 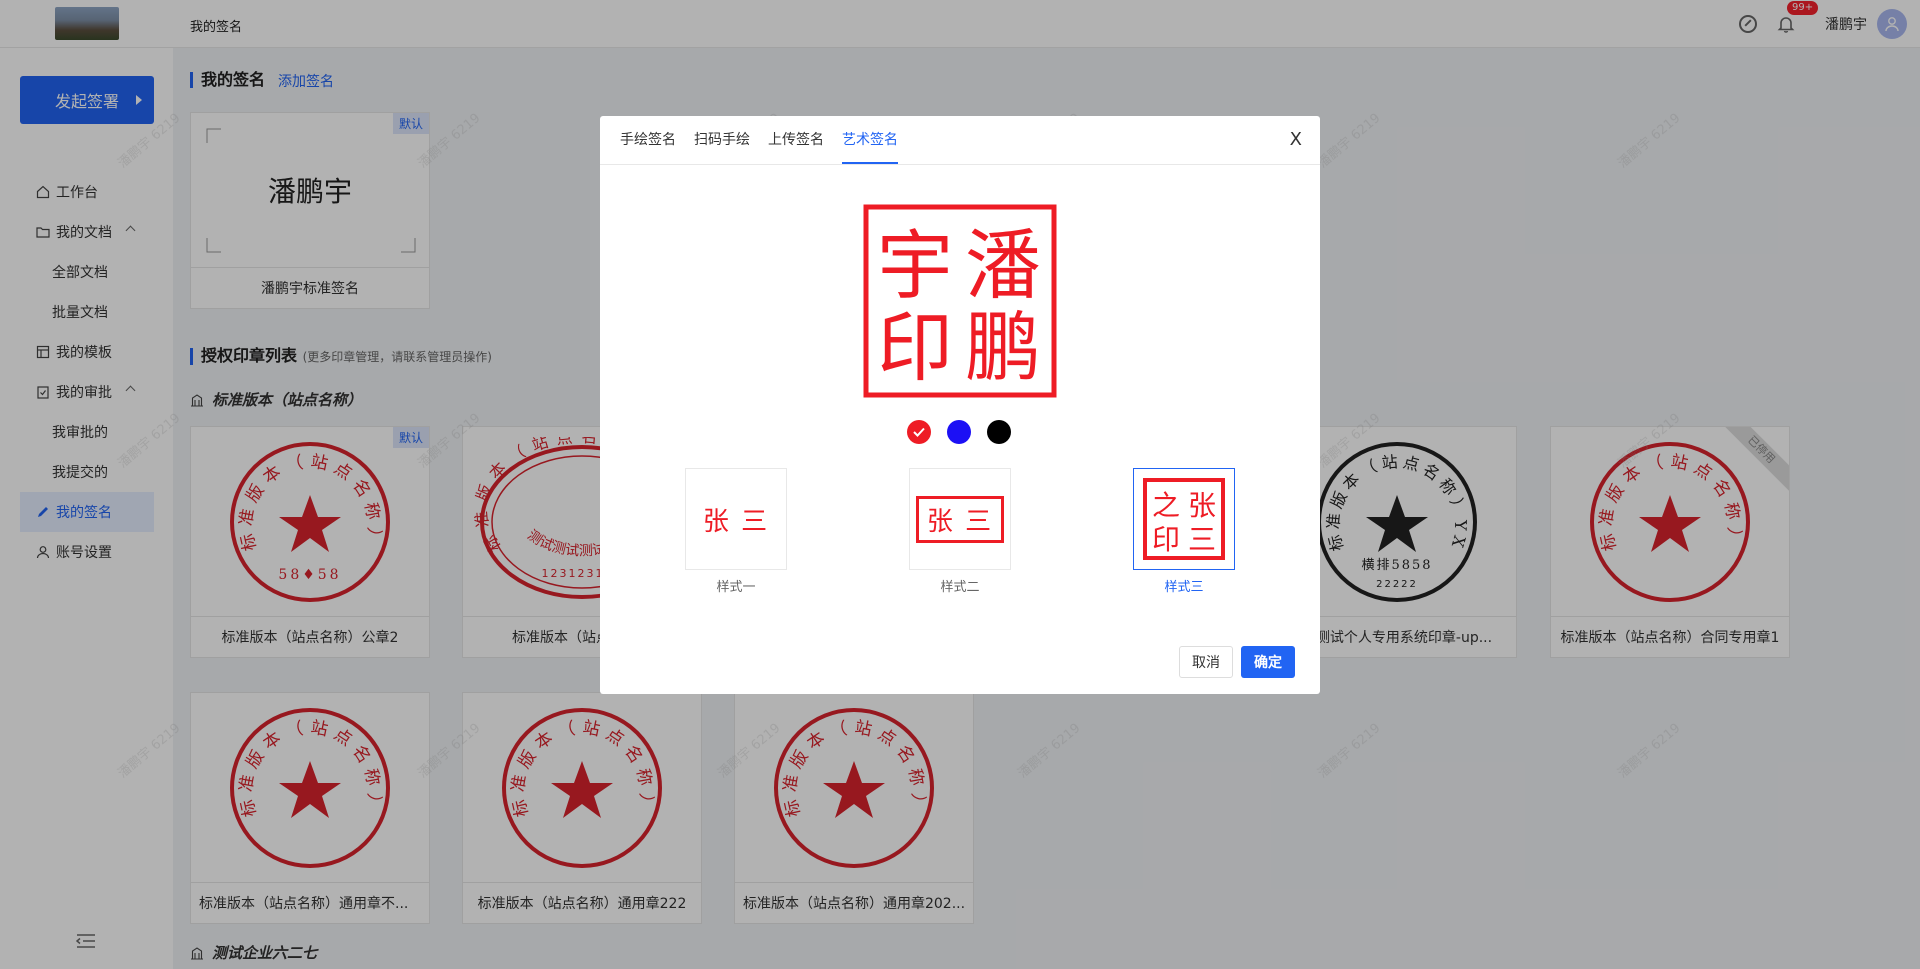 I want to click on style-one-text: 张 三, so click(x=736, y=521).